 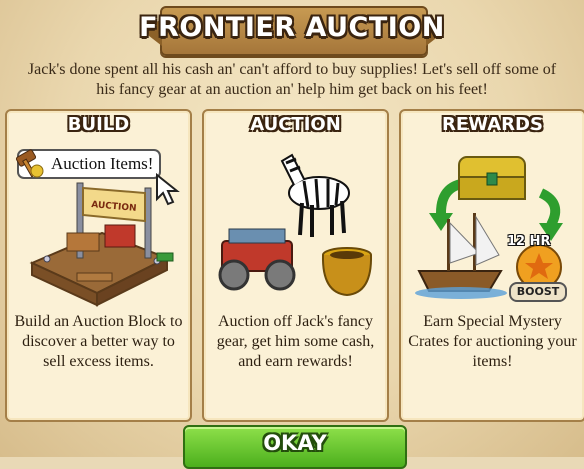 I want to click on okay-button-label: OKAY, so click(x=295, y=443).